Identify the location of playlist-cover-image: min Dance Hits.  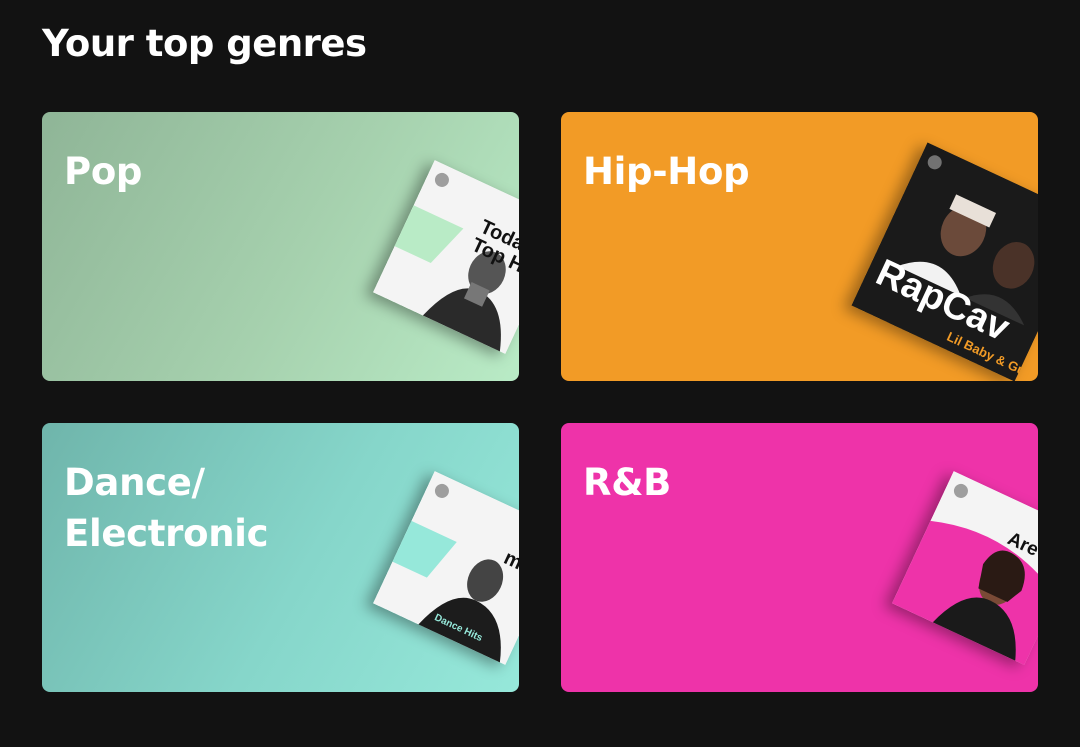
(445, 568).